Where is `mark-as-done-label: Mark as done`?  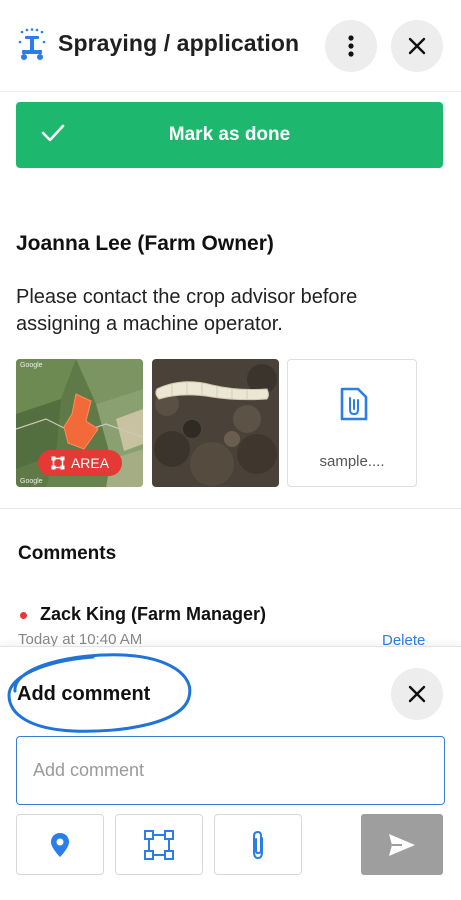
mark-as-done-label: Mark as done is located at coordinates (229, 134).